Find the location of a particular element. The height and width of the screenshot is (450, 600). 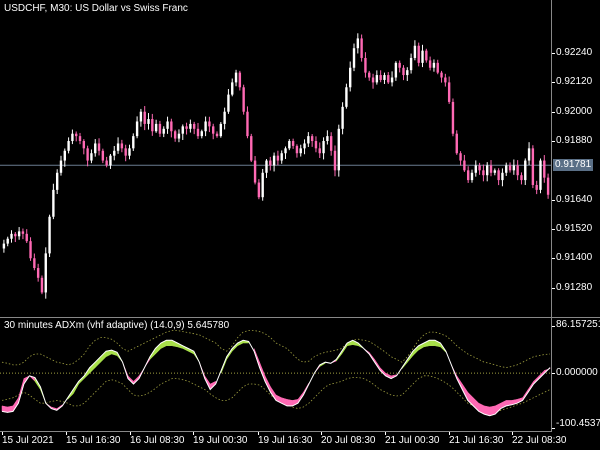

price-label: 0.92120 is located at coordinates (574, 82).